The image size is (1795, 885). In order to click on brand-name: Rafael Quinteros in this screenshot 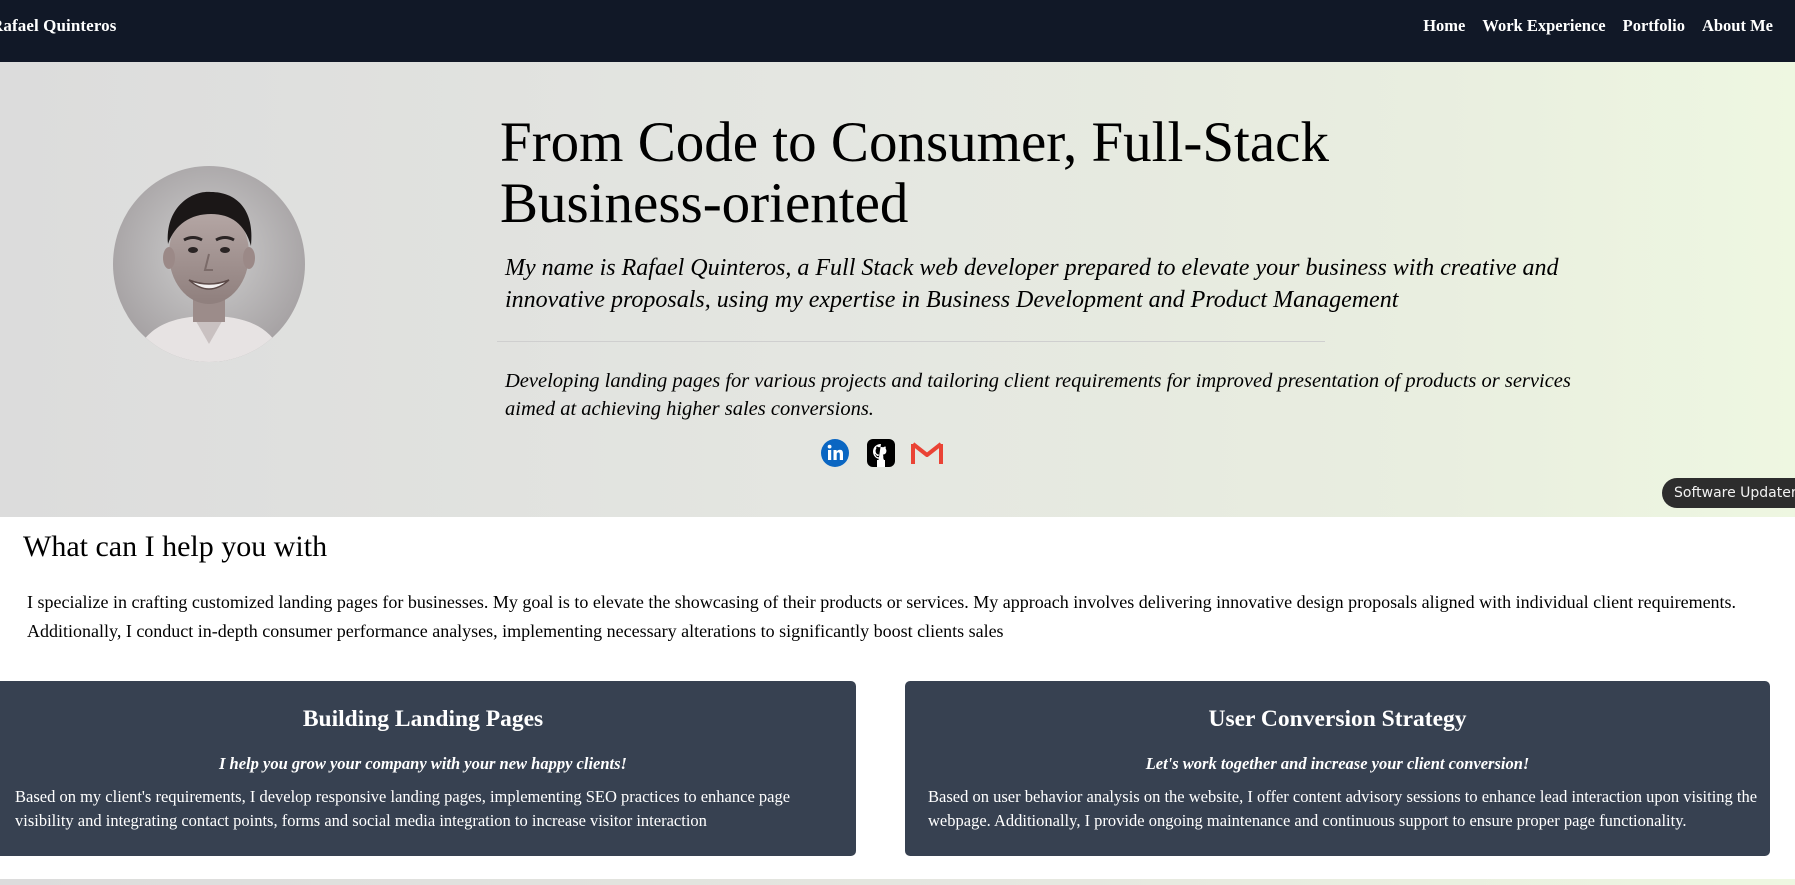, I will do `click(58, 26)`.